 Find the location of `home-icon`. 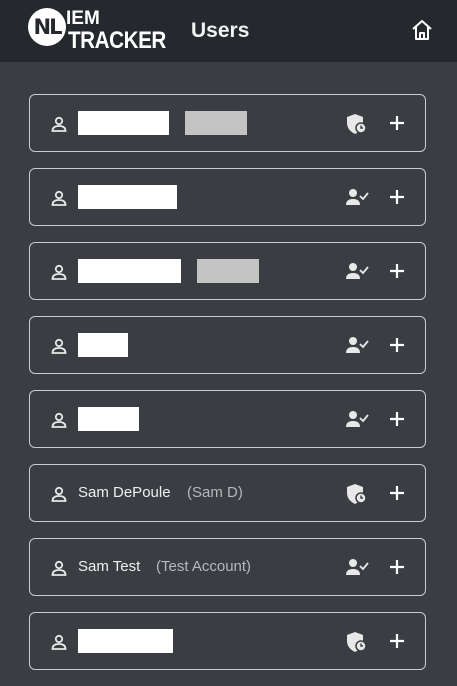

home-icon is located at coordinates (422, 30).